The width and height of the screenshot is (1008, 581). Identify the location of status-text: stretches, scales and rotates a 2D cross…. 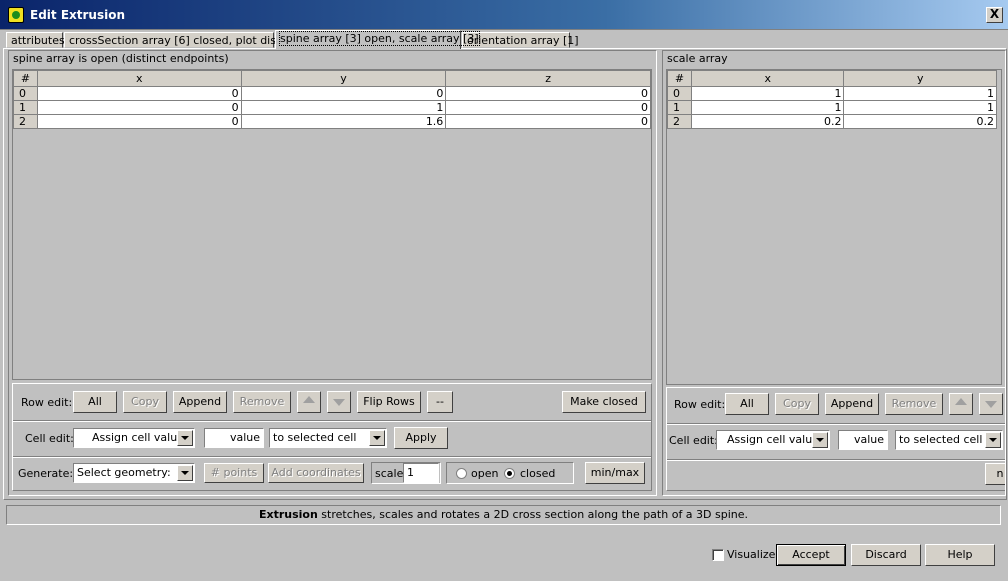
(533, 514).